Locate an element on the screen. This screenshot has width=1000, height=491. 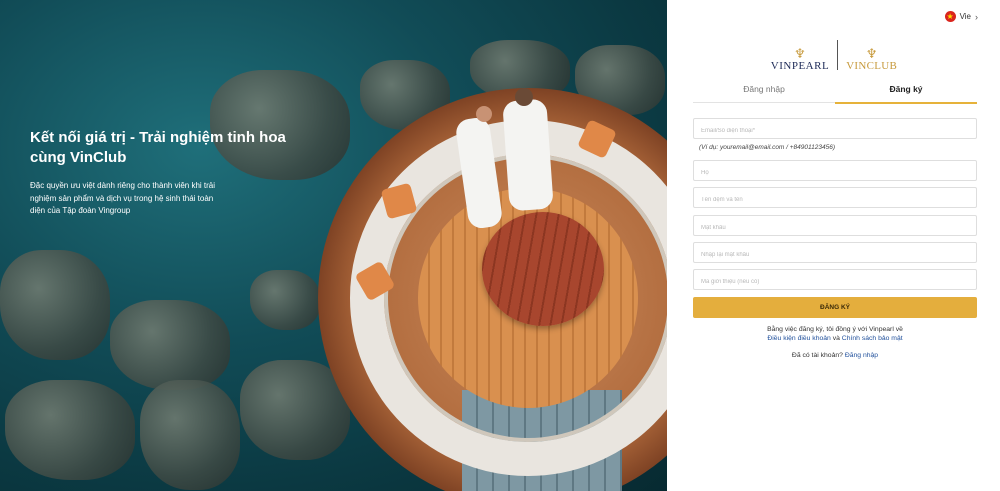
first-name-field is located at coordinates (835, 198).